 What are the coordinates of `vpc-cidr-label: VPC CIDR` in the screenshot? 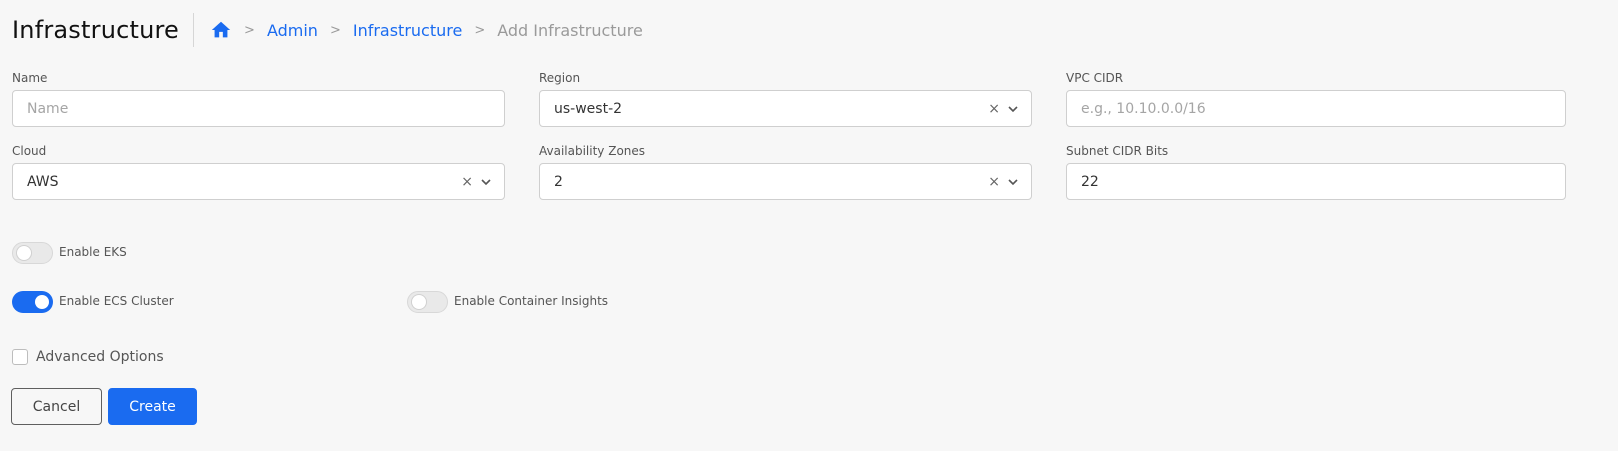 It's located at (1095, 78).